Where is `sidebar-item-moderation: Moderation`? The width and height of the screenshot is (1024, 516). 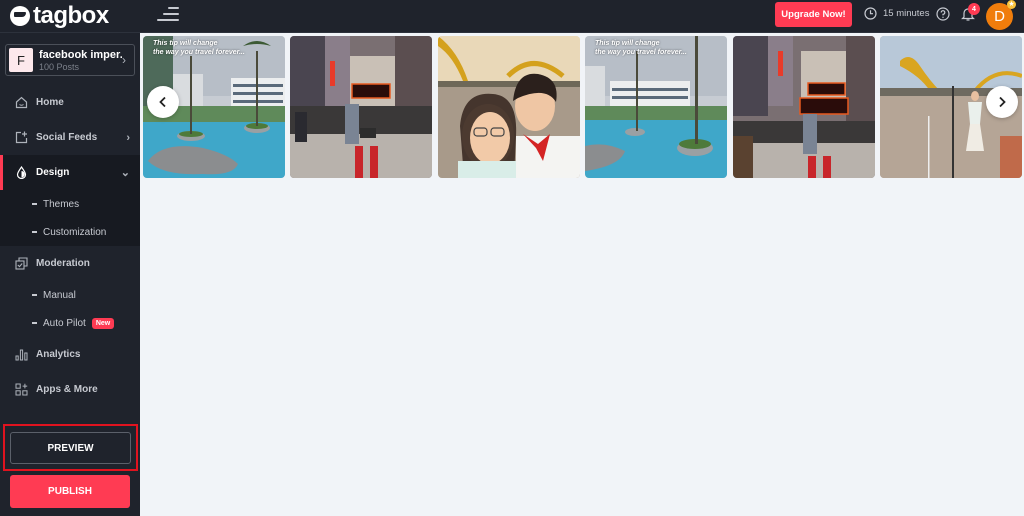 sidebar-item-moderation: Moderation is located at coordinates (70, 263).